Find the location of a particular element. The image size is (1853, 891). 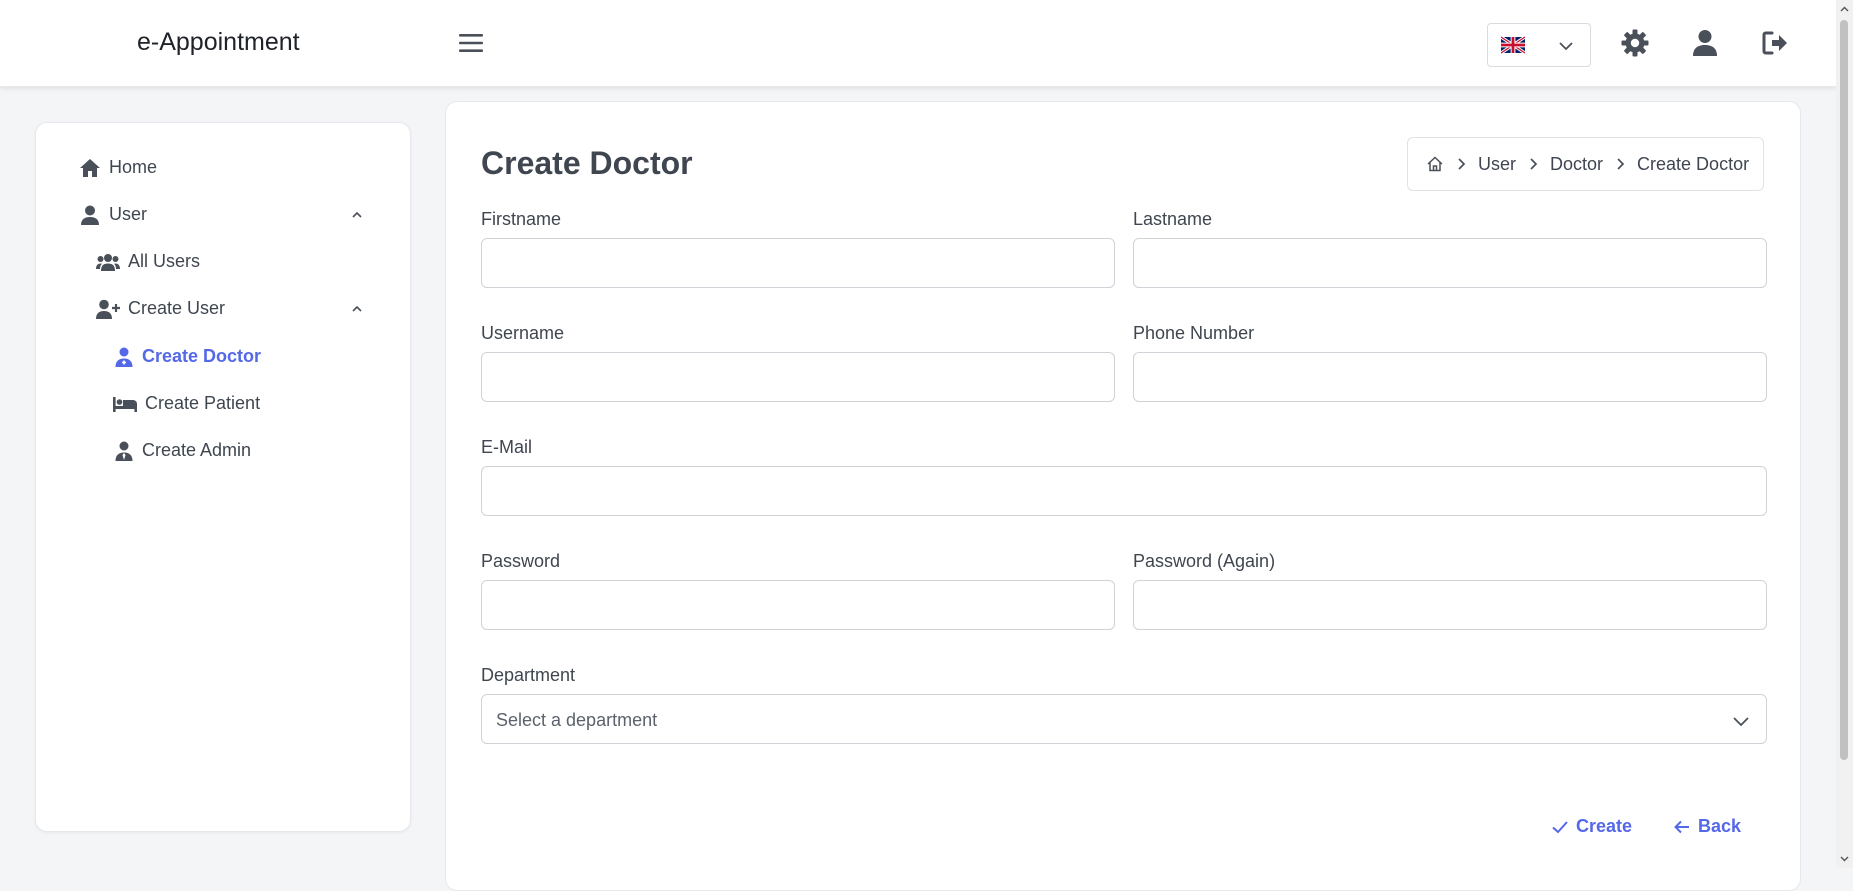

admin-icon is located at coordinates (124, 451).